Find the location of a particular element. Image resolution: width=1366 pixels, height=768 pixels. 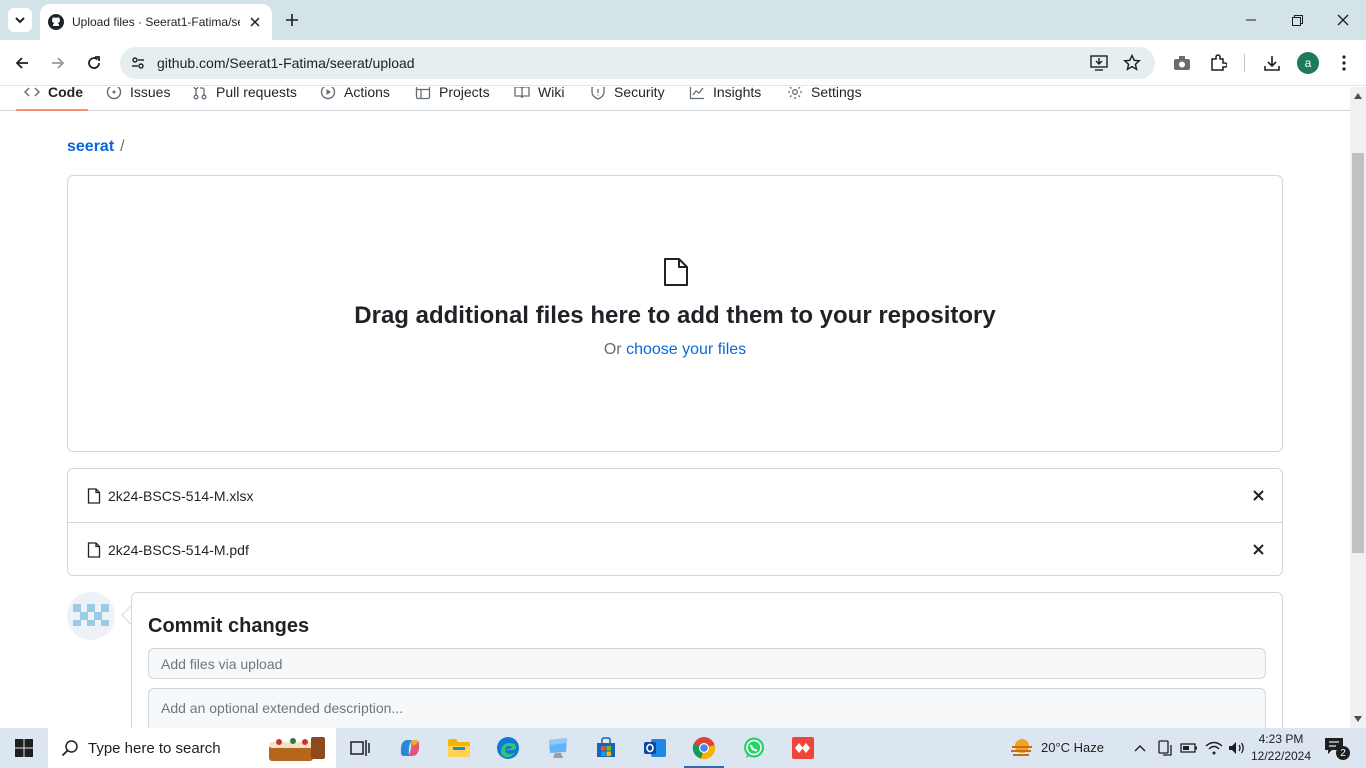

gear-icon is located at coordinates (795, 93).